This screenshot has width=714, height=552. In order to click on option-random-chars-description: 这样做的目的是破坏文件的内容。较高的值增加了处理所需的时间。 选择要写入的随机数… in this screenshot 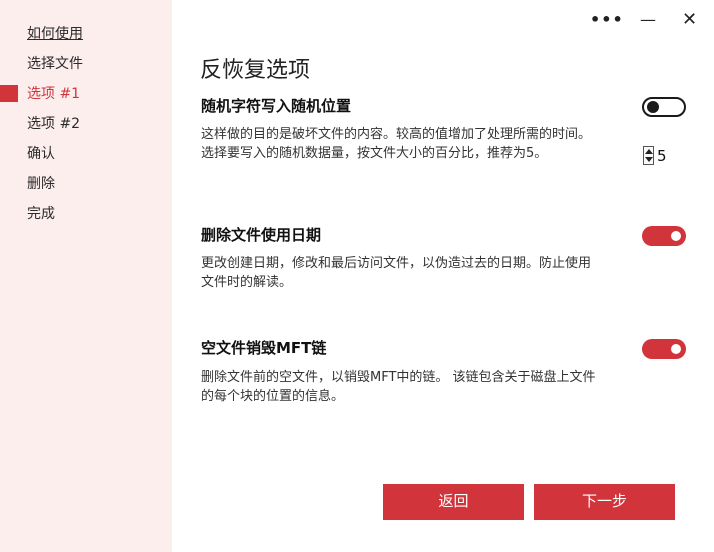, I will do `click(396, 144)`.